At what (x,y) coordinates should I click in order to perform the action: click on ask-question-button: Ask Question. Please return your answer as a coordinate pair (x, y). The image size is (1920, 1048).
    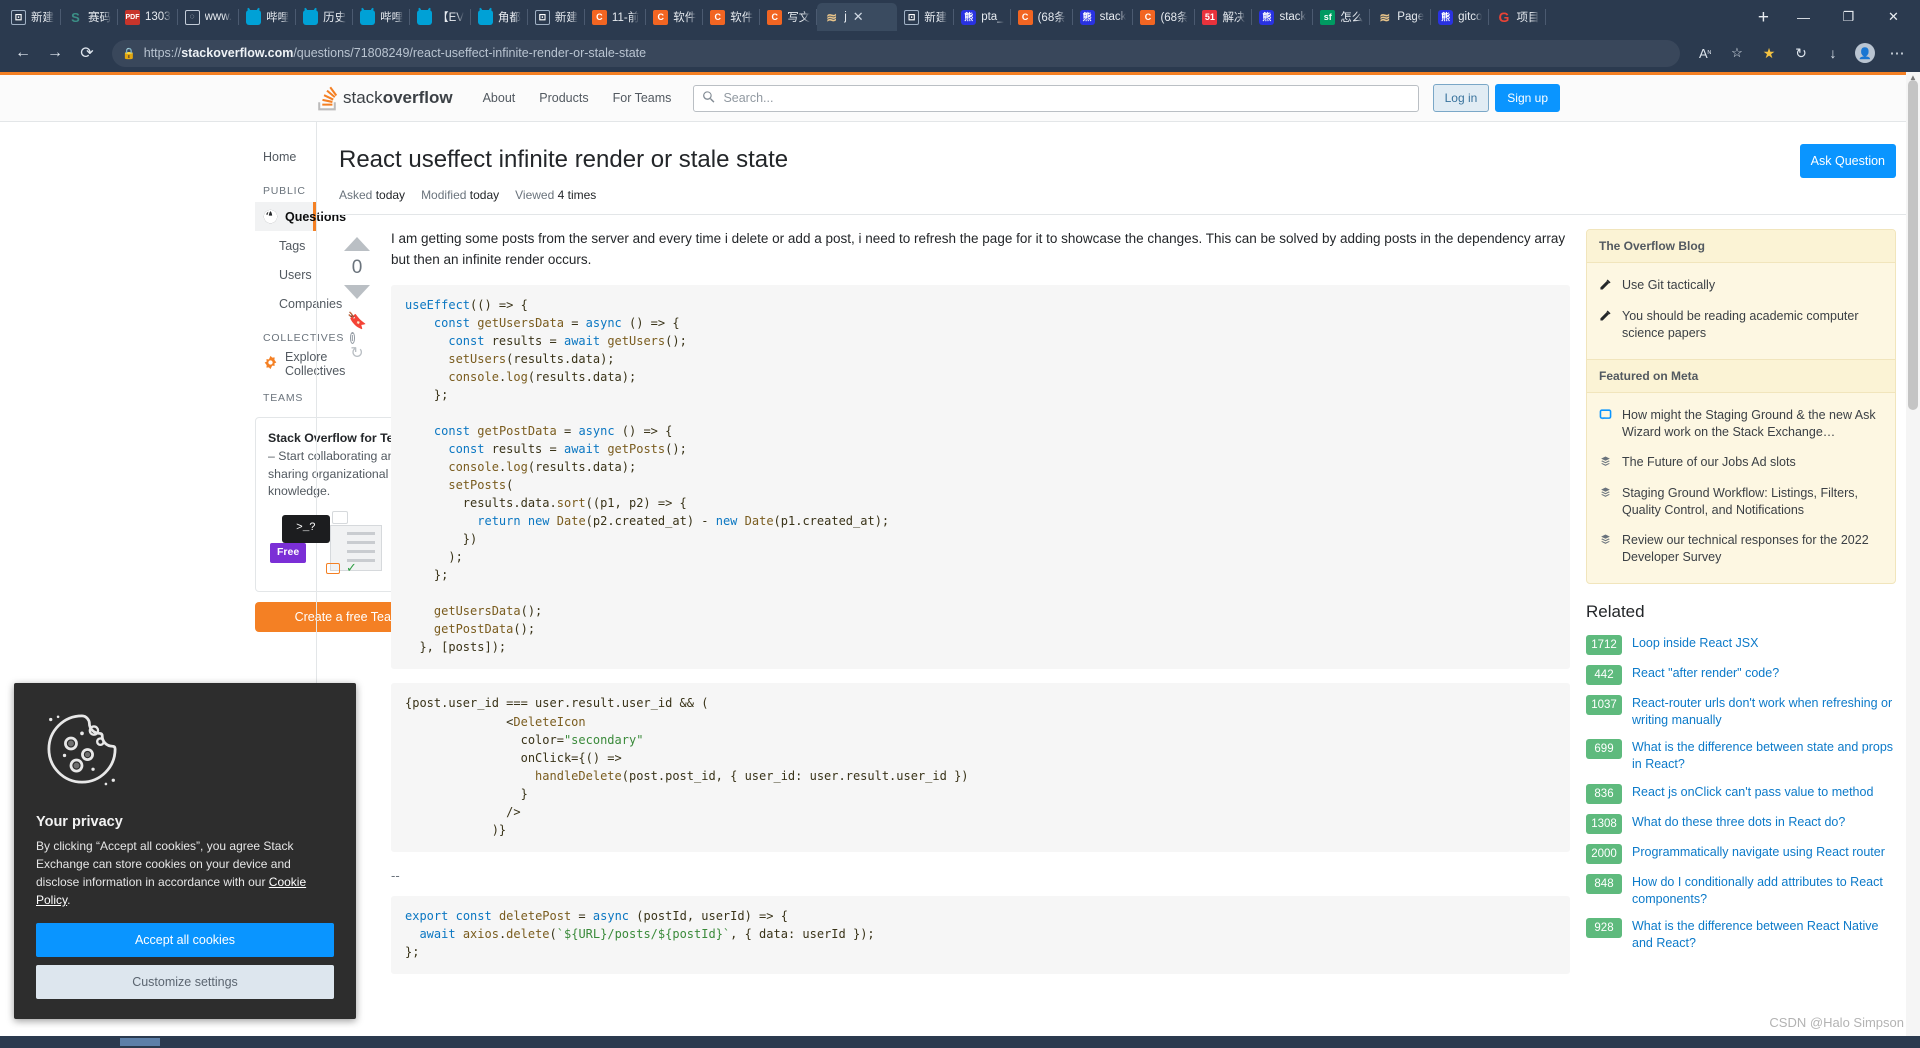
    Looking at the image, I should click on (1847, 161).